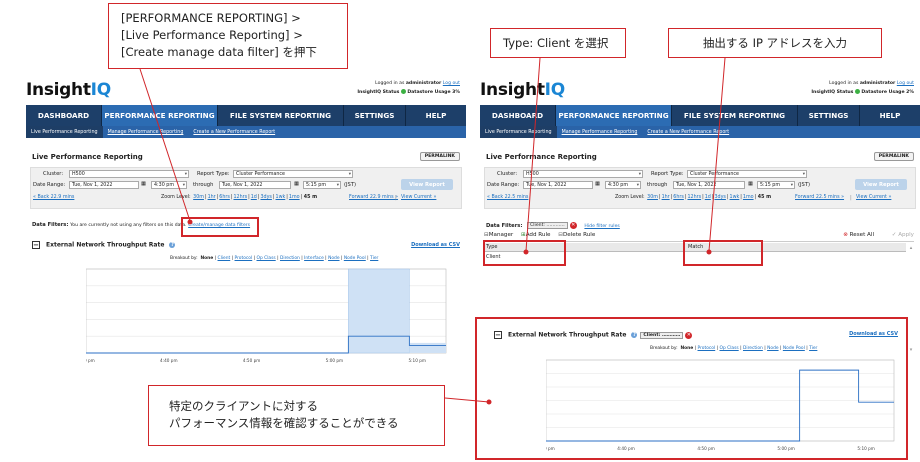 This screenshot has width=920, height=462. Describe the element at coordinates (601, 226) in the screenshot. I see `hide-filter-rules-link: Hide filter rules` at that location.